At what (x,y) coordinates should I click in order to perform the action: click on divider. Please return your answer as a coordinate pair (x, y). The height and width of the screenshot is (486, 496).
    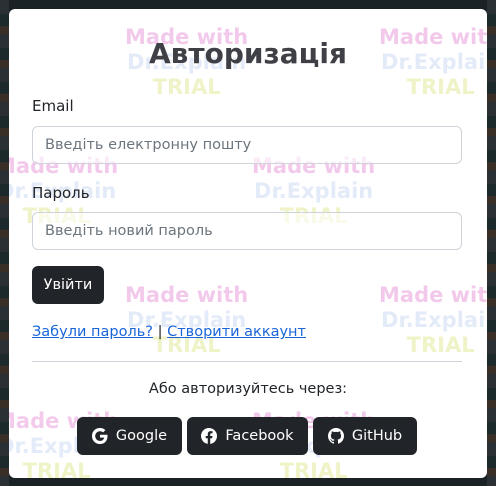
    Looking at the image, I should click on (247, 361).